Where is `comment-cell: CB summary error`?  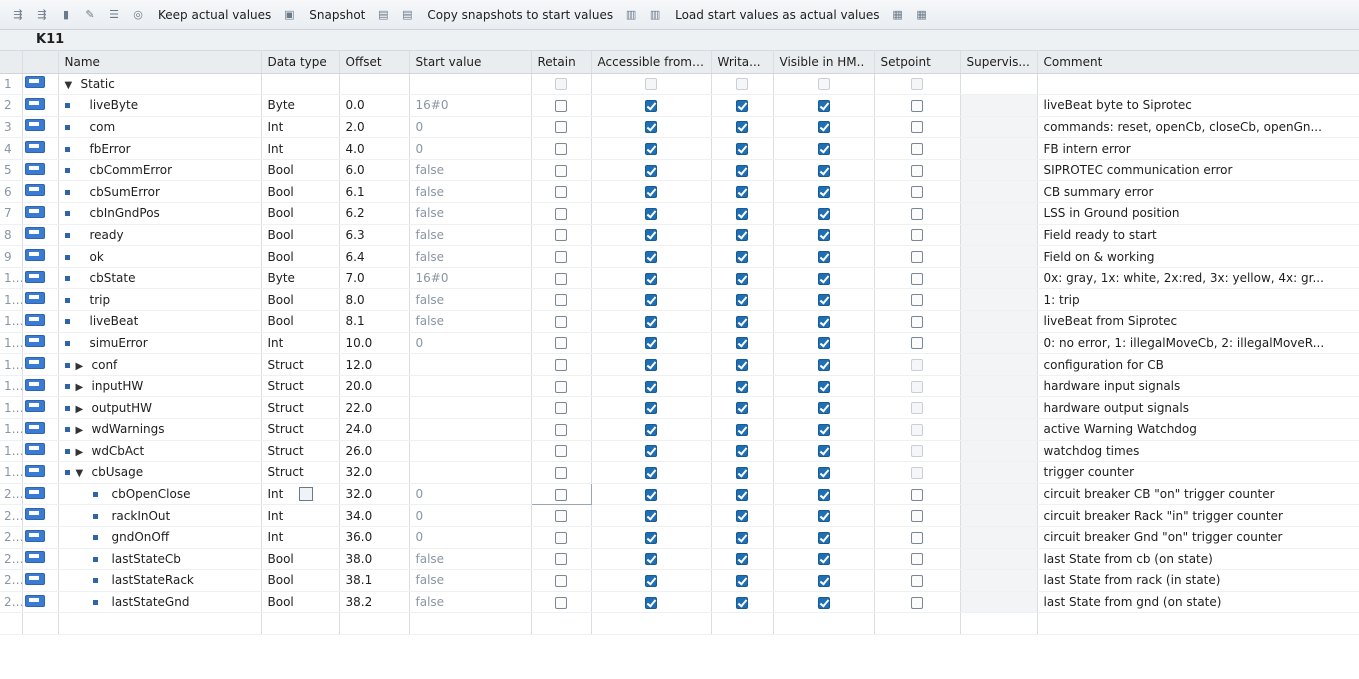 comment-cell: CB summary error is located at coordinates (1198, 192).